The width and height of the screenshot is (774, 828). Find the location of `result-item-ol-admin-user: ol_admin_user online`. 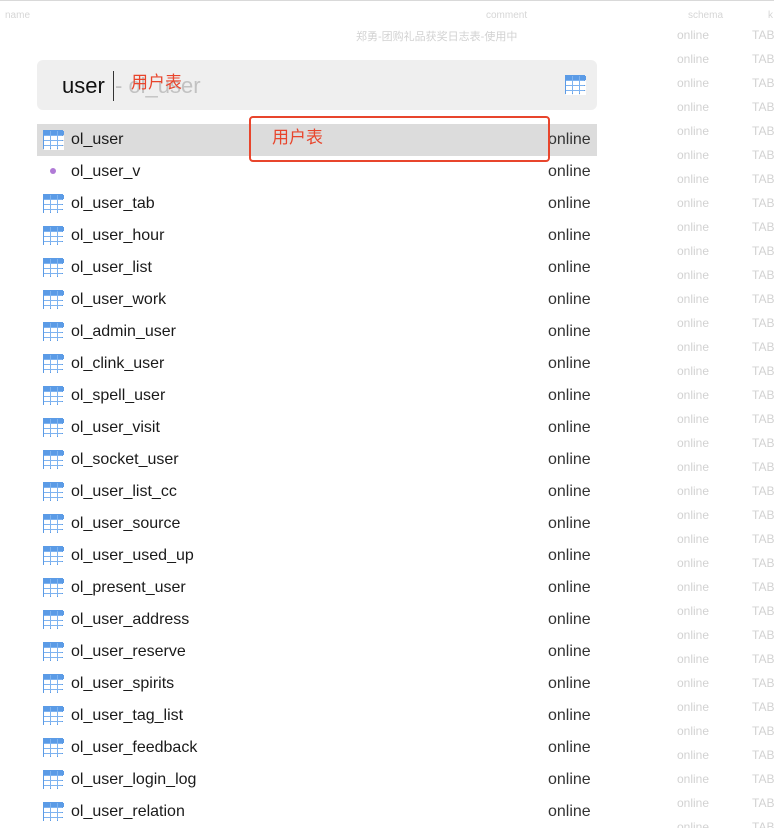

result-item-ol-admin-user: ol_admin_user online is located at coordinates (317, 332).